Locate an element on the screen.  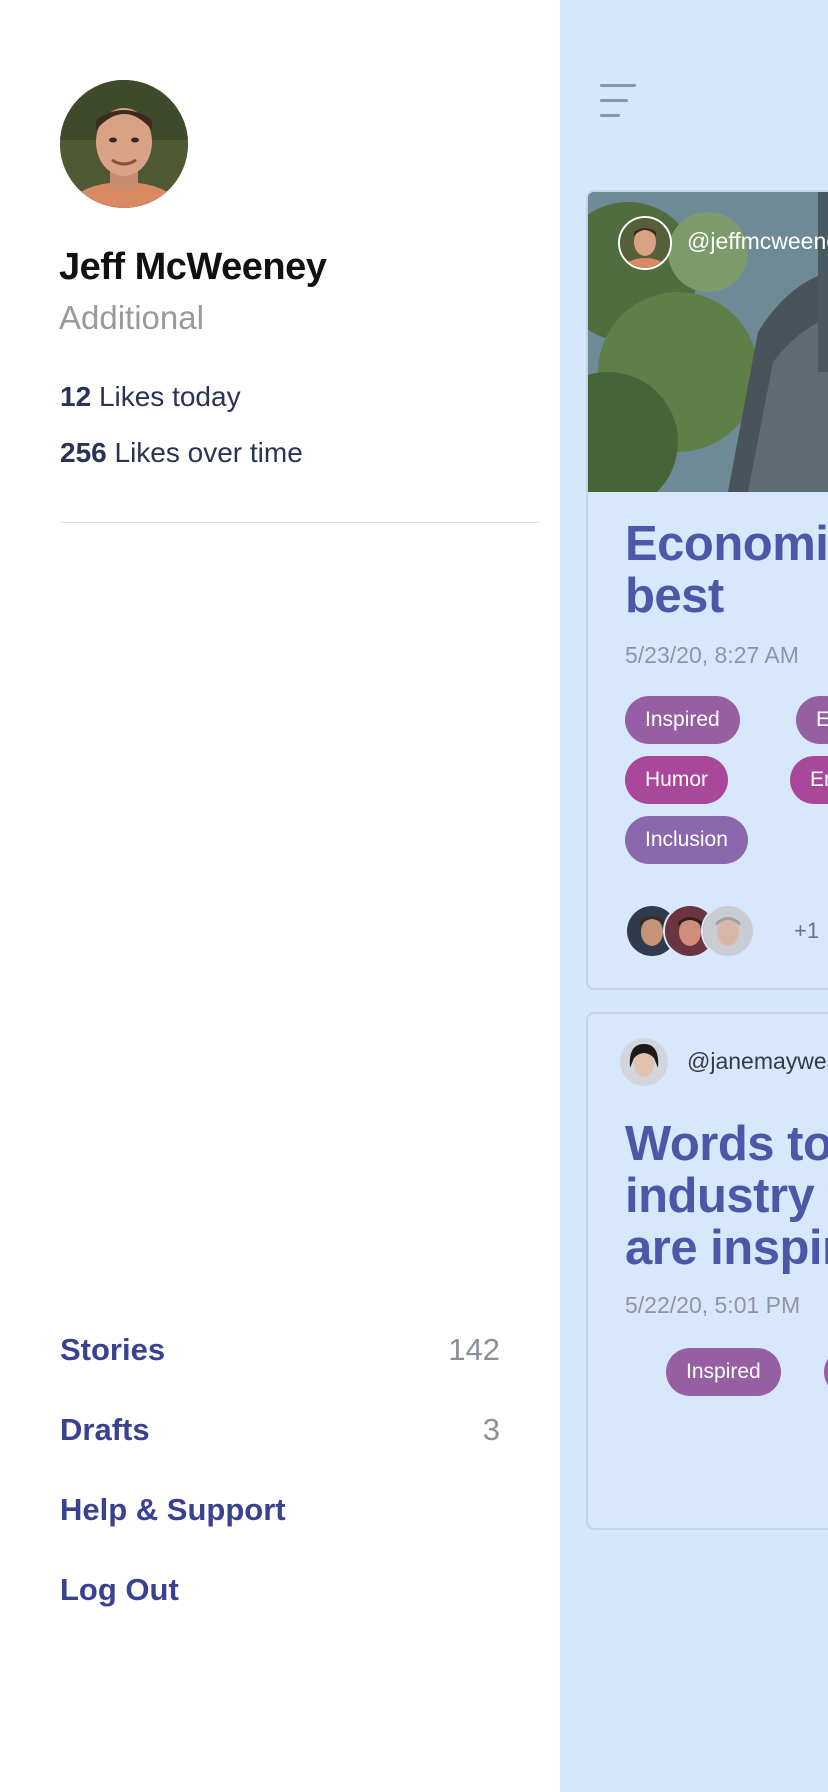
menu-item-label: Drafts is located at coordinates (105, 1429).